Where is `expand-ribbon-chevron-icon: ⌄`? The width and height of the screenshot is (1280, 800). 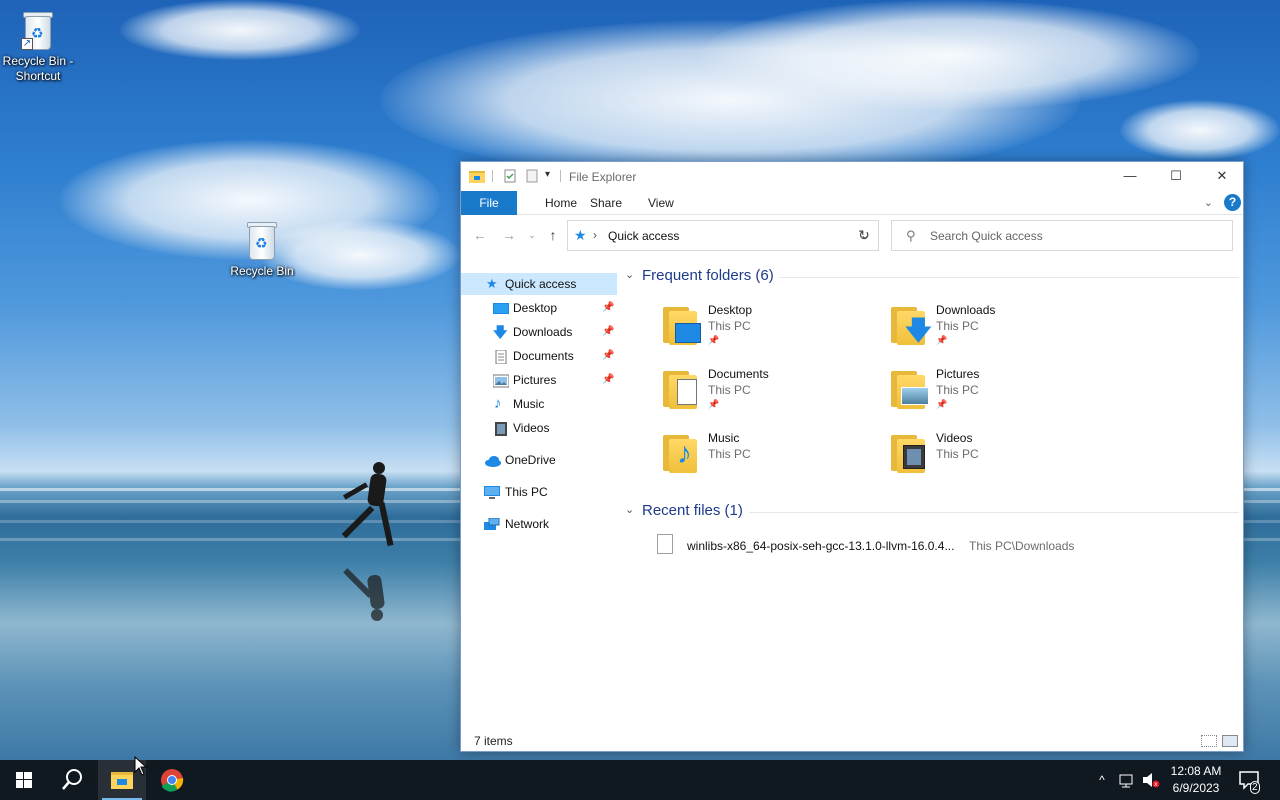 expand-ribbon-chevron-icon: ⌄ is located at coordinates (1208, 202).